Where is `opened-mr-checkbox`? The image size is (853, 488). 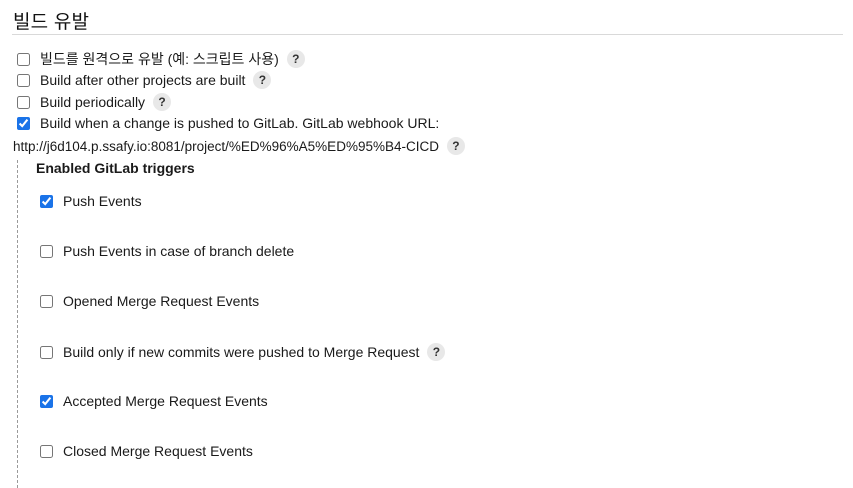
opened-mr-checkbox is located at coordinates (46, 301).